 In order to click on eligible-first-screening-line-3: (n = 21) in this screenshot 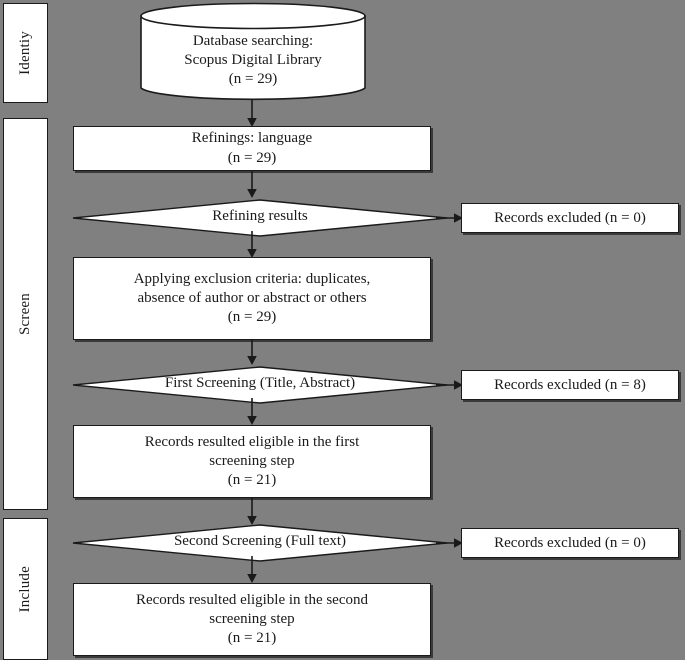, I will do `click(252, 480)`.